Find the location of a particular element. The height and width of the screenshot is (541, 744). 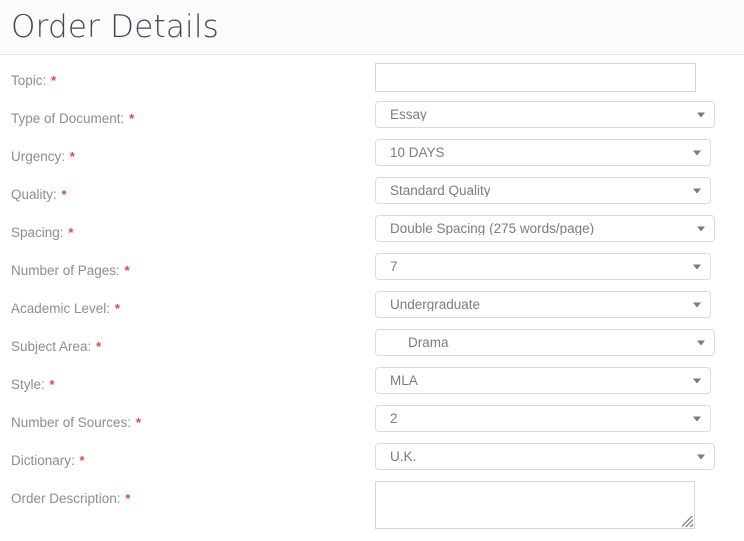

field-spacing: Double Spacing (275 words/page) is located at coordinates (559, 228).